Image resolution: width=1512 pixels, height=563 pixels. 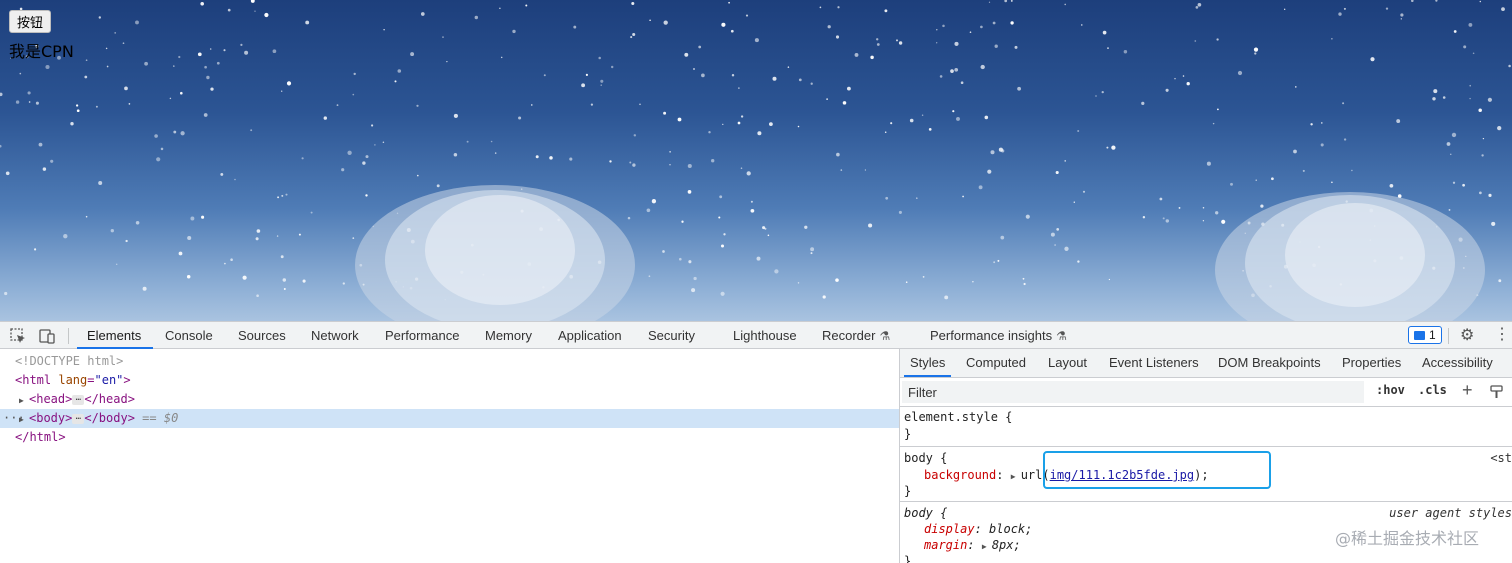 What do you see at coordinates (671, 335) in the screenshot?
I see `tab-security: Security` at bounding box center [671, 335].